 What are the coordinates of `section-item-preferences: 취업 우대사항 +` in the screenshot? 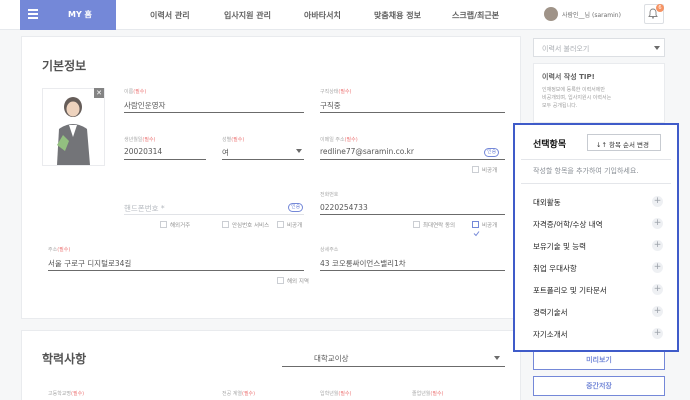 It's located at (598, 268).